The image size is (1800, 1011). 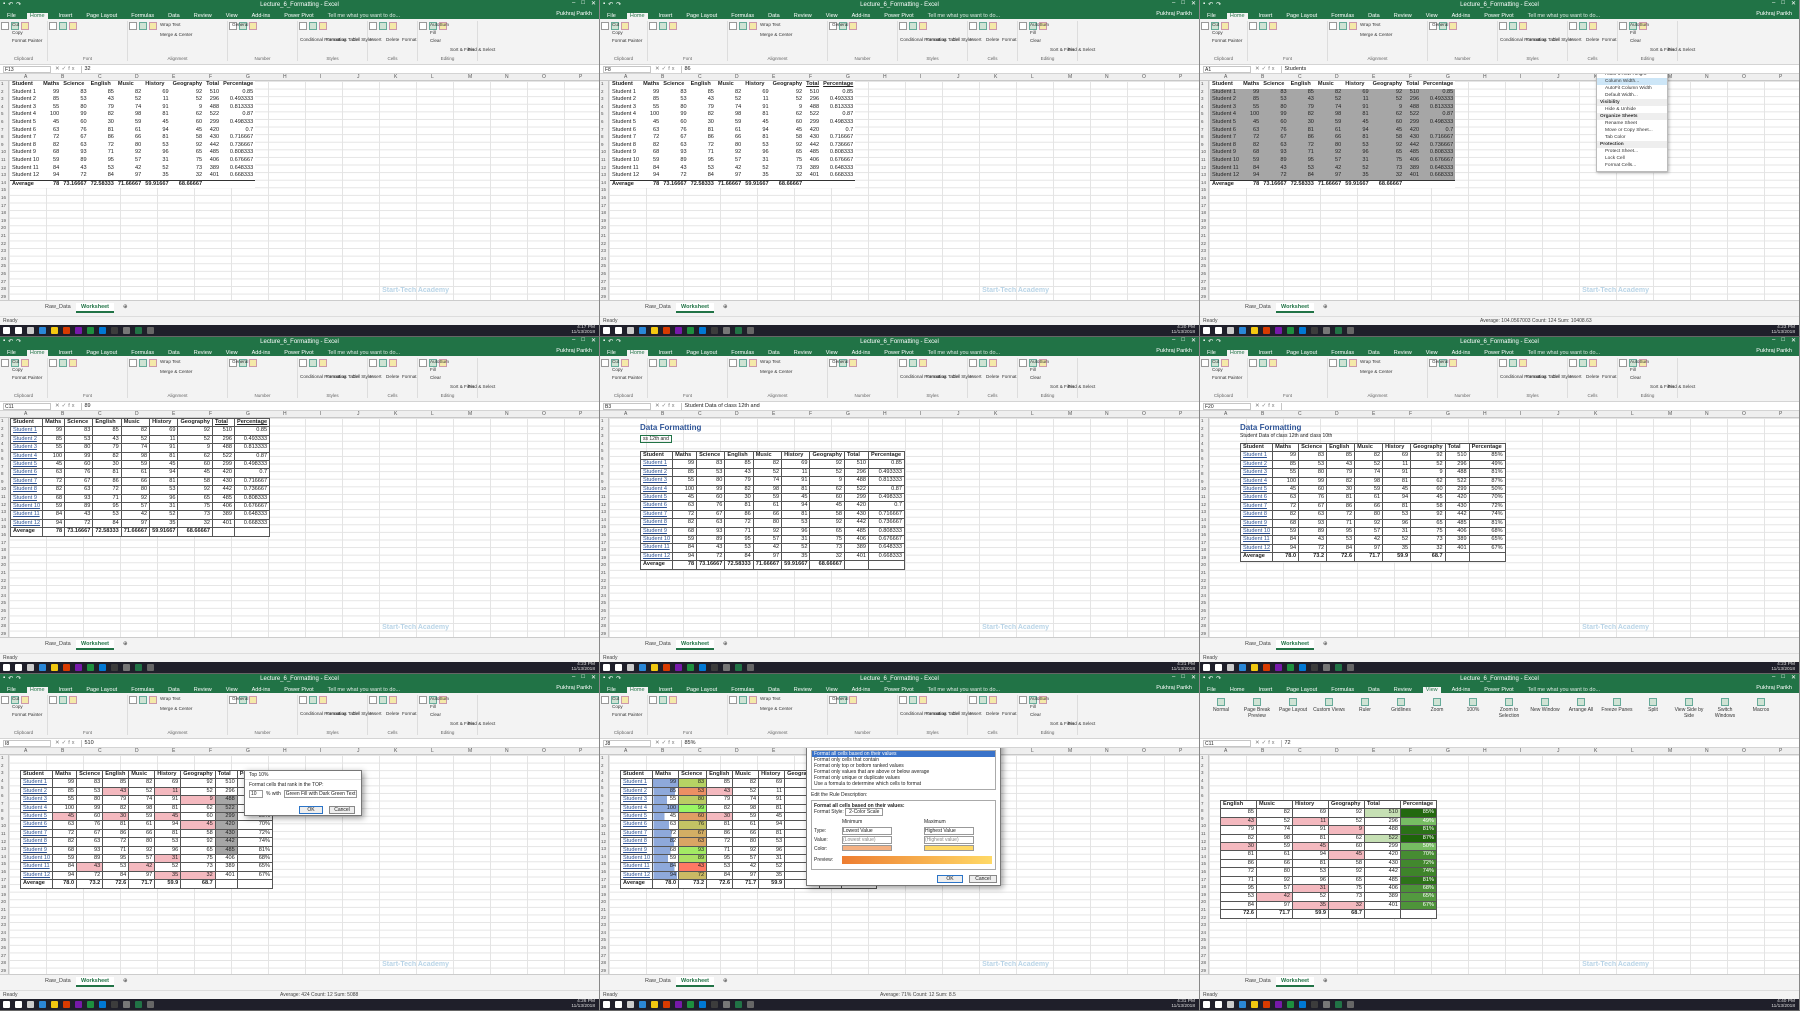 I want to click on minimize-icon: –, so click(x=1173, y=677).